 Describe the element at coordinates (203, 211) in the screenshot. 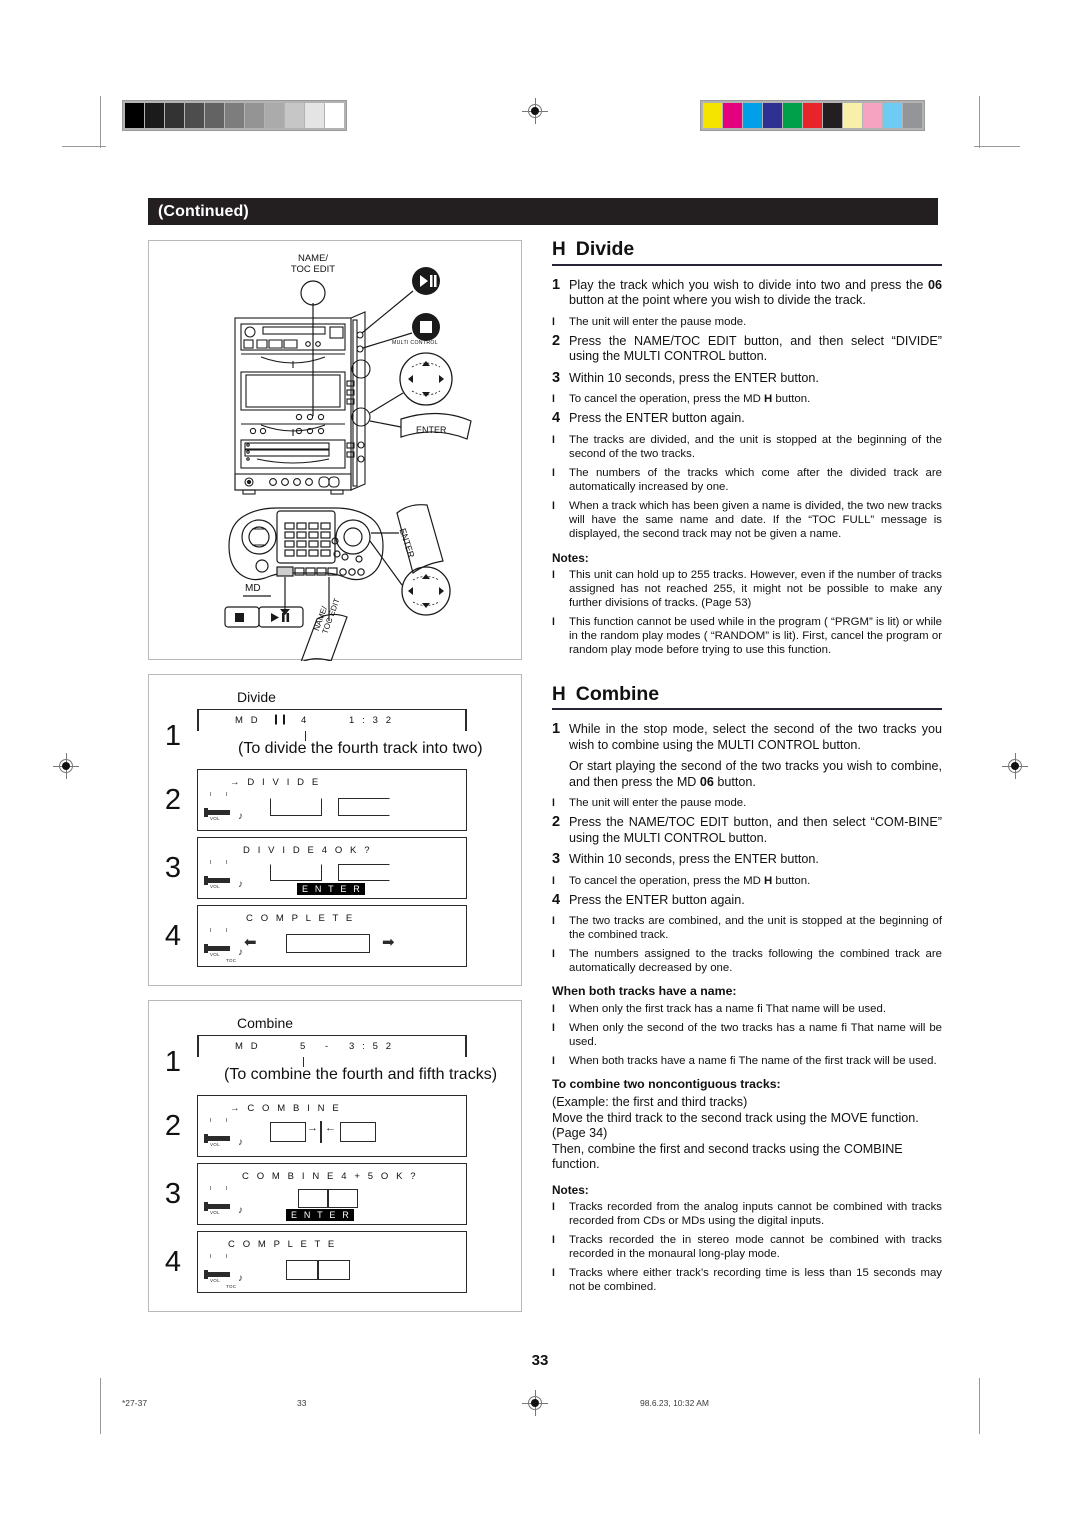

I see `continued-label: (Continued)` at that location.